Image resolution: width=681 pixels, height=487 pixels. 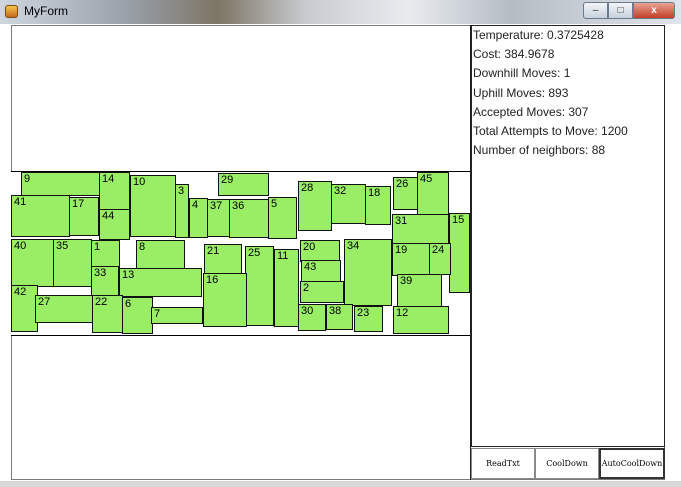 I want to click on block-20: 20, so click(x=320, y=251).